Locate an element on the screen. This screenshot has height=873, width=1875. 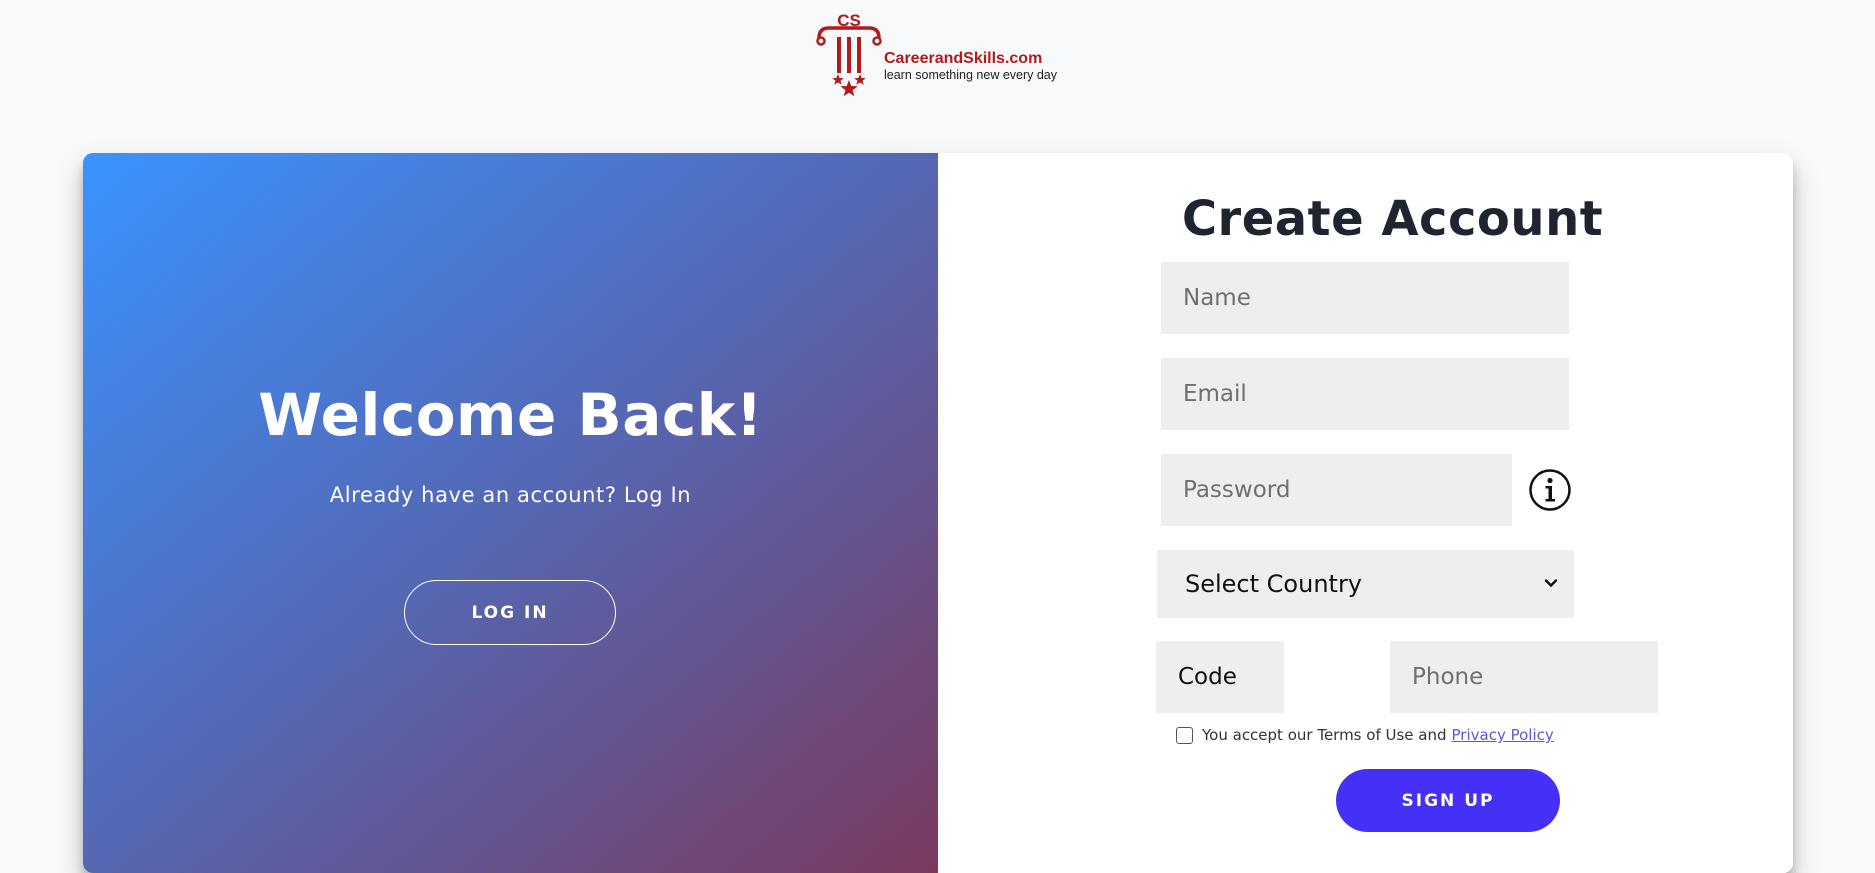
login-button: LOG IN is located at coordinates (510, 612).